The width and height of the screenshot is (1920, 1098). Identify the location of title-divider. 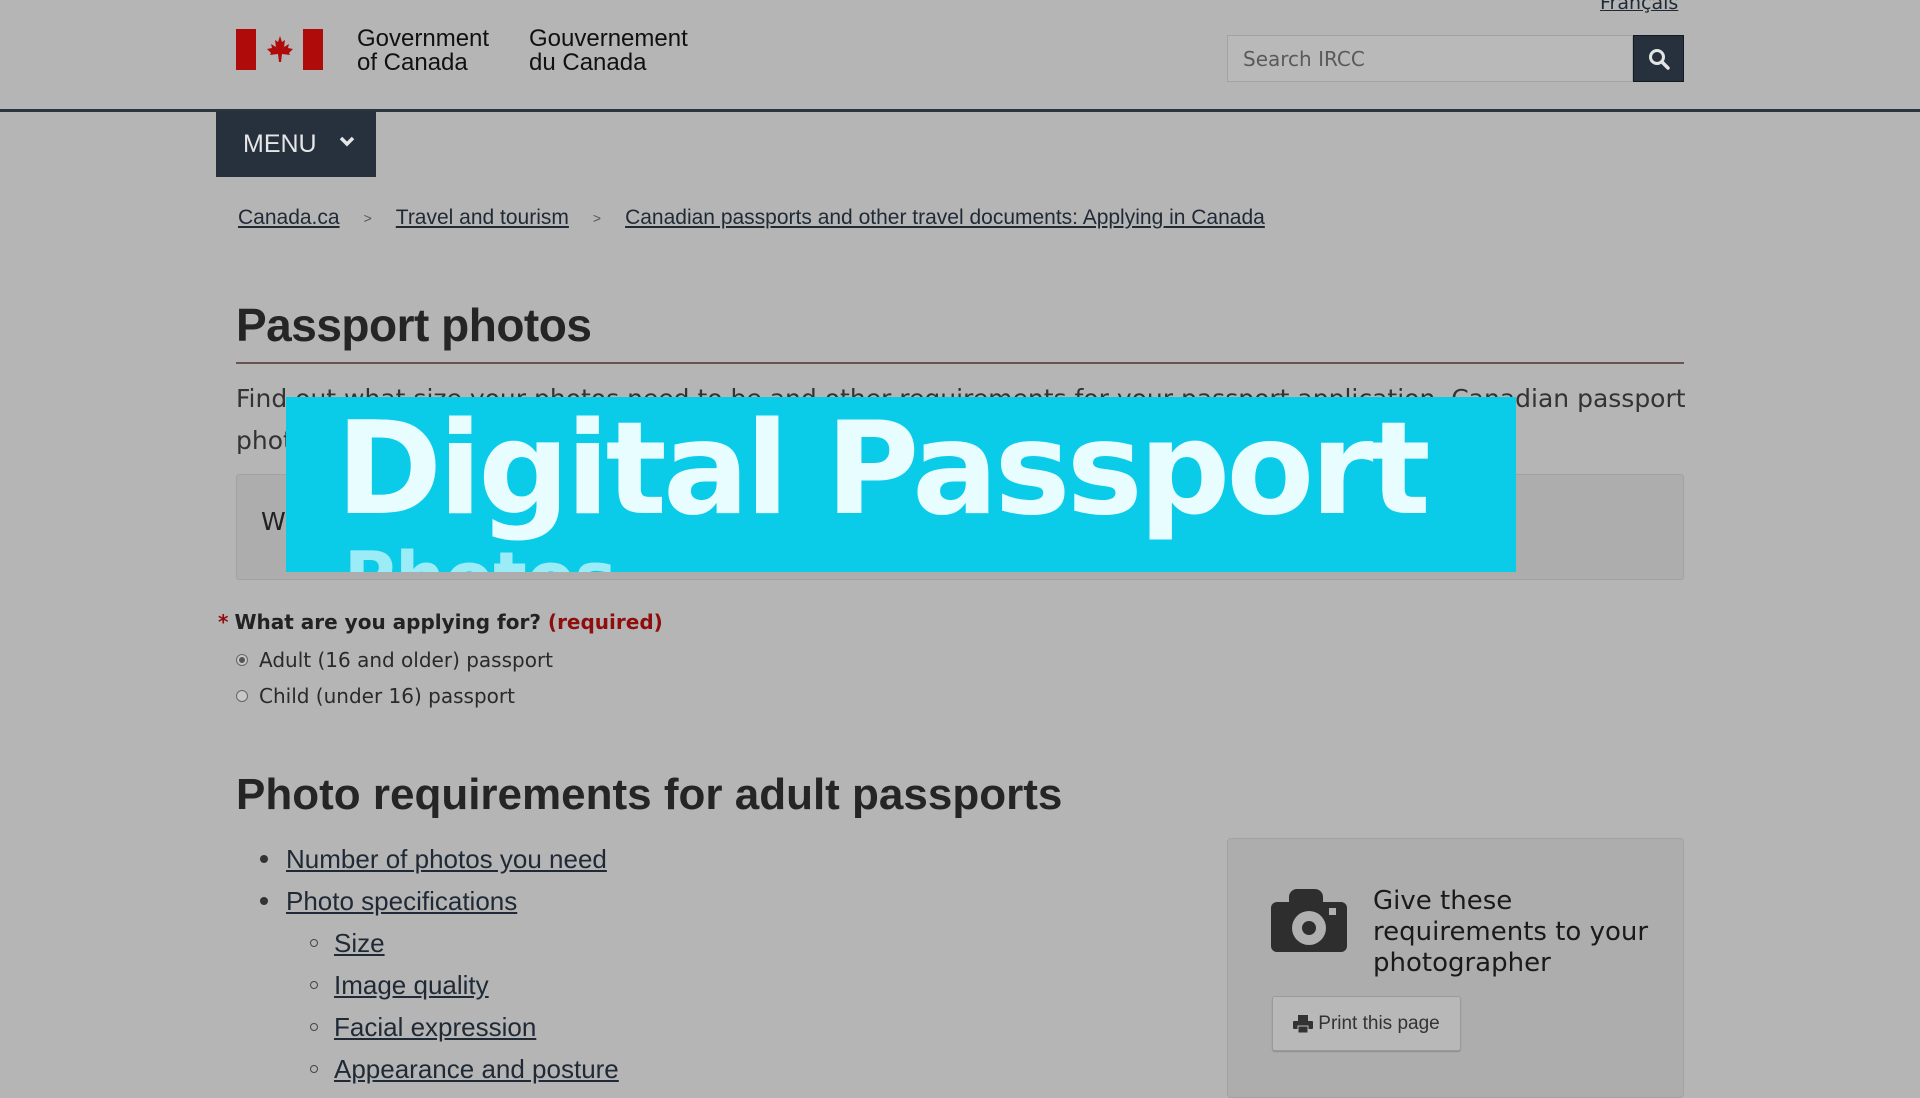
(960, 363).